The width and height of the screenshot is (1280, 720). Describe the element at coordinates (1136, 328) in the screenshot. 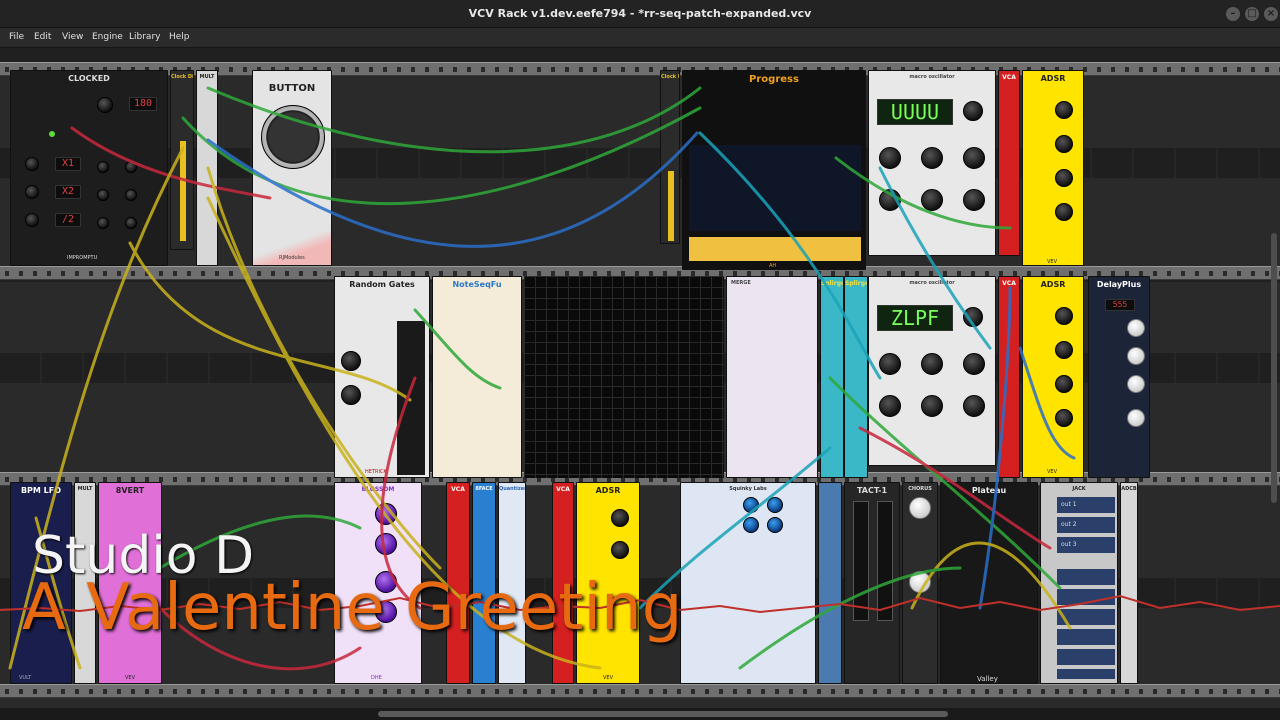

I see `time-knob` at that location.